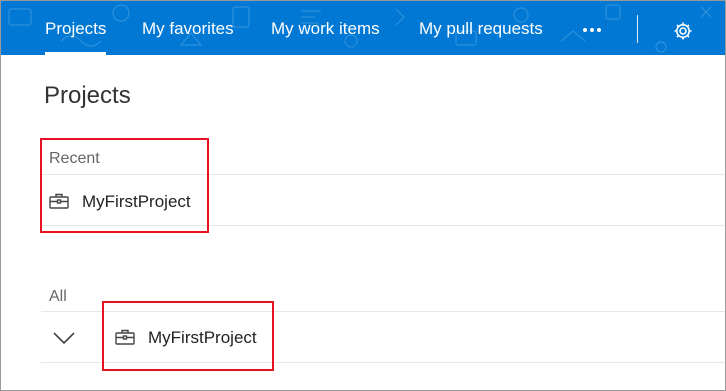 Image resolution: width=726 pixels, height=391 pixels. What do you see at coordinates (593, 29) in the screenshot?
I see `ellipsis-icon` at bounding box center [593, 29].